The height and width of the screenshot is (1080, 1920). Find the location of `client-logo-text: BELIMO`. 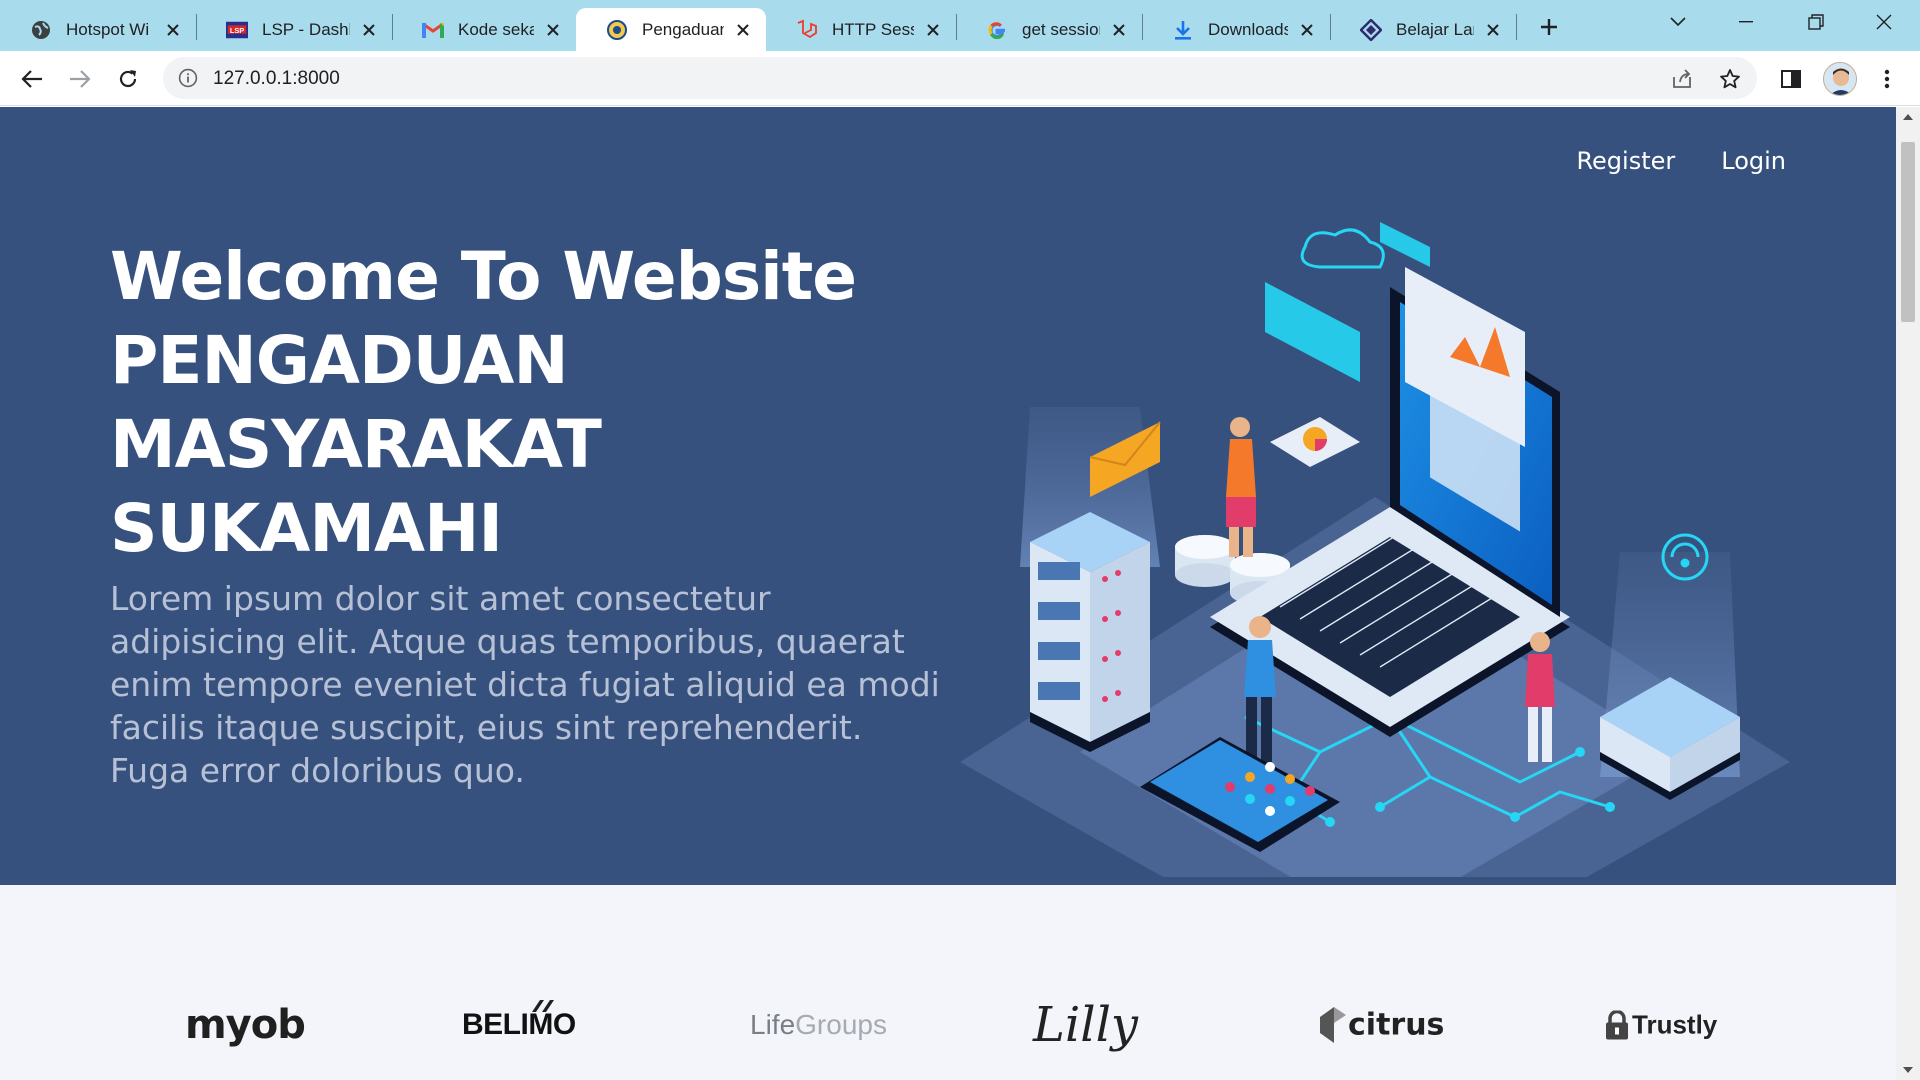

client-logo-text: BELIMO is located at coordinates (519, 1024).